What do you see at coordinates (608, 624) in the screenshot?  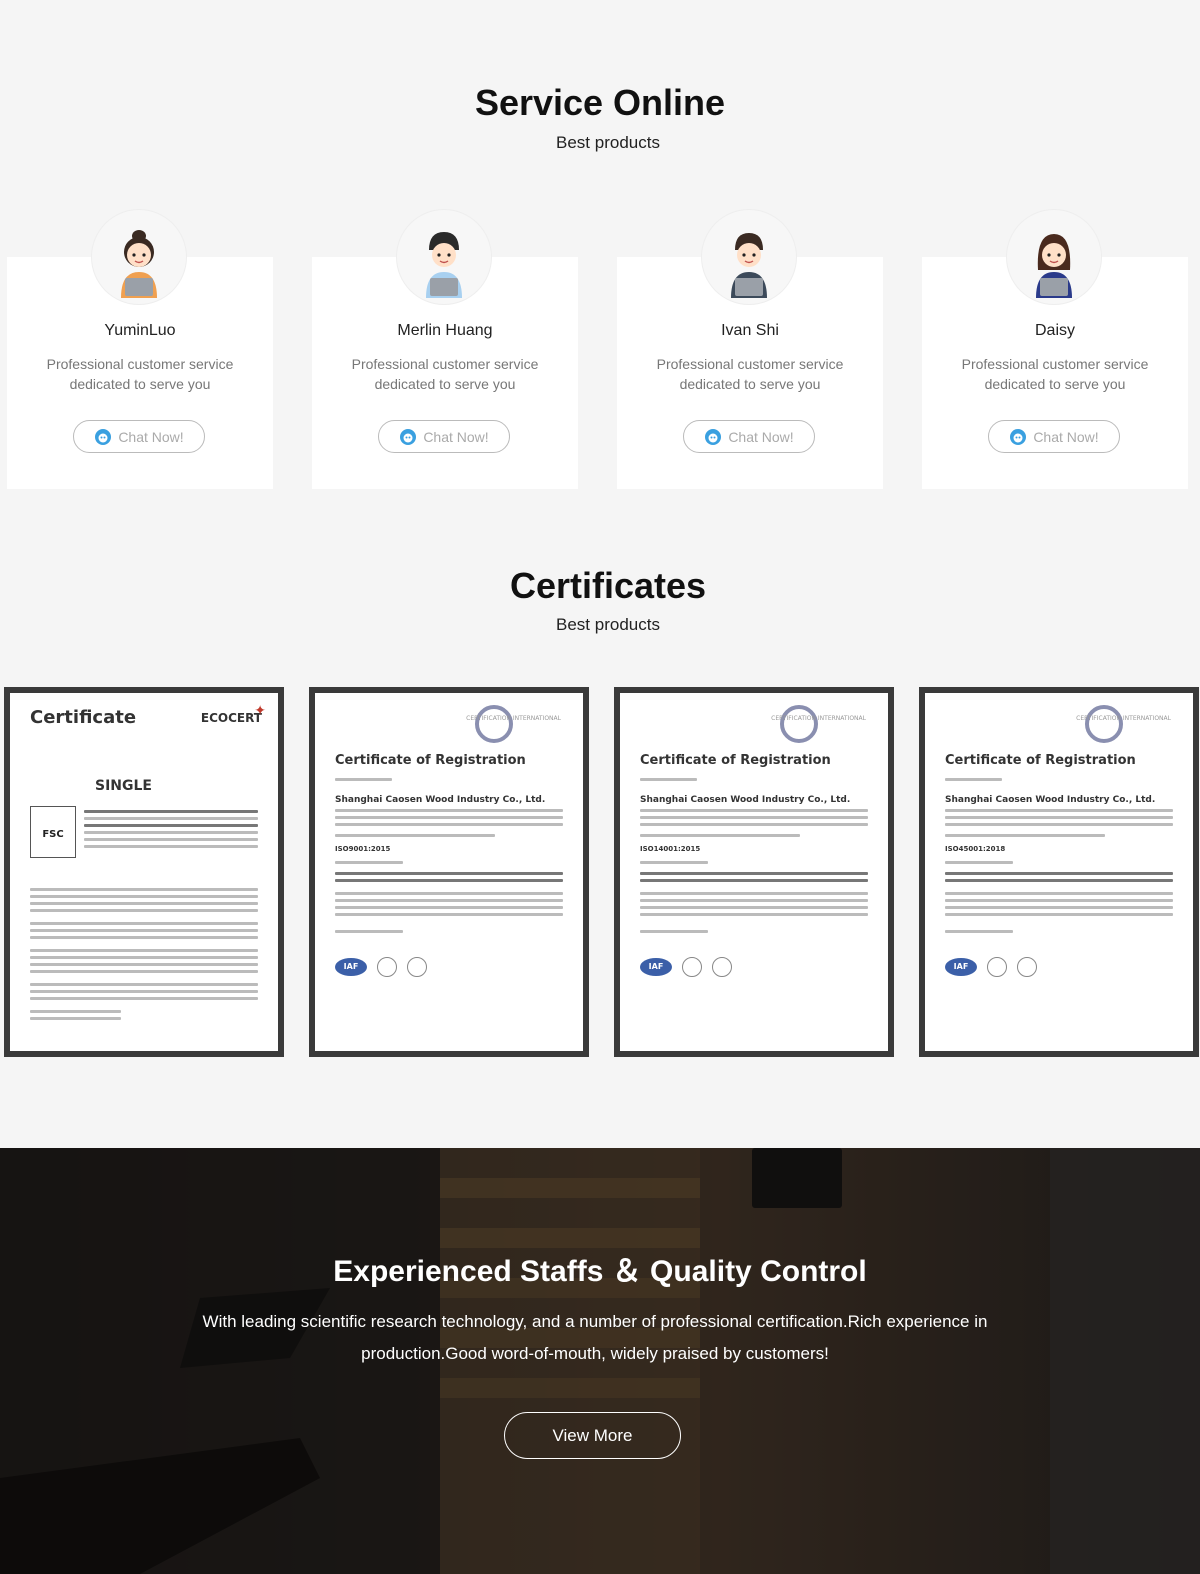 I see `certificates-subtitle: Best products` at bounding box center [608, 624].